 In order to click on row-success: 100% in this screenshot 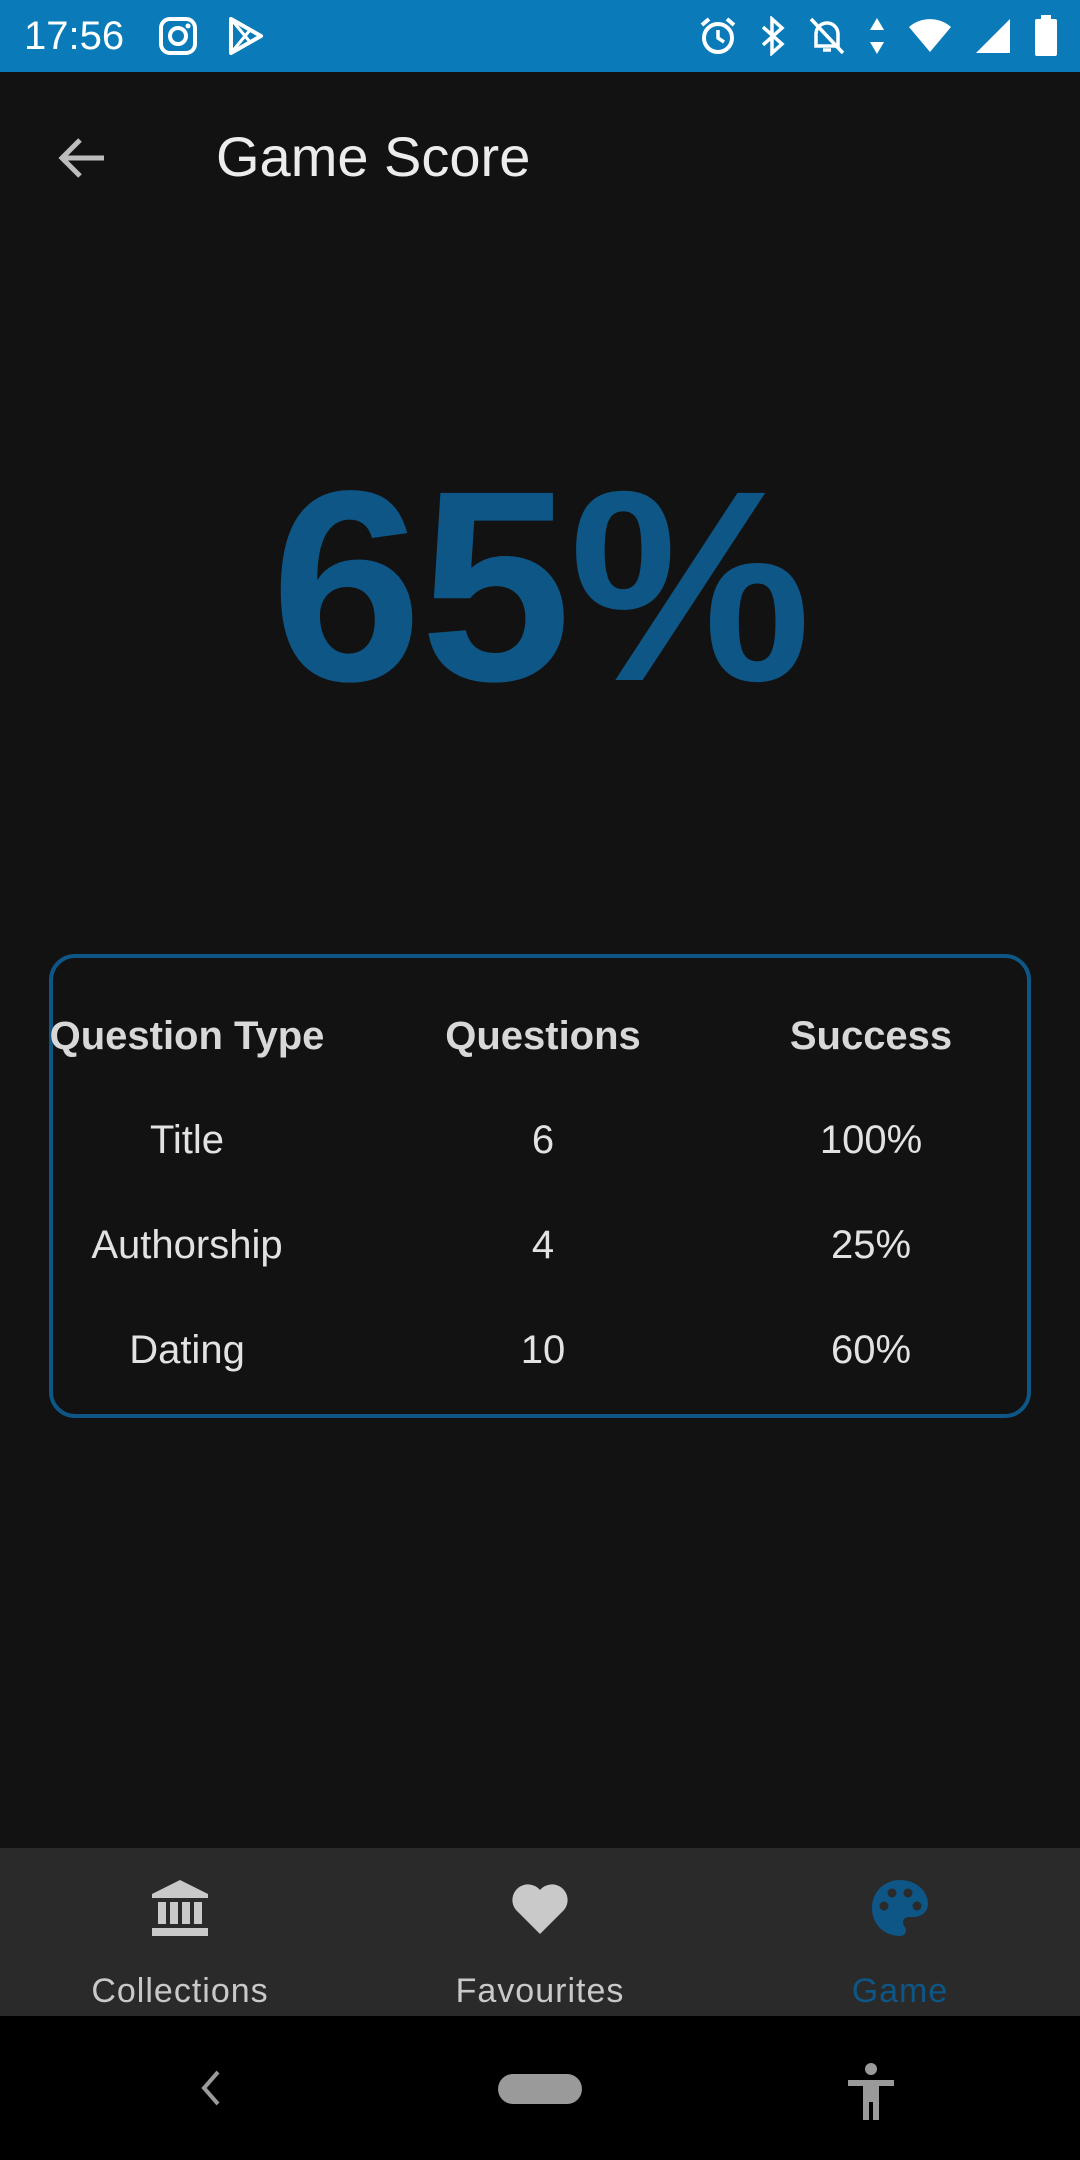, I will do `click(871, 1139)`.